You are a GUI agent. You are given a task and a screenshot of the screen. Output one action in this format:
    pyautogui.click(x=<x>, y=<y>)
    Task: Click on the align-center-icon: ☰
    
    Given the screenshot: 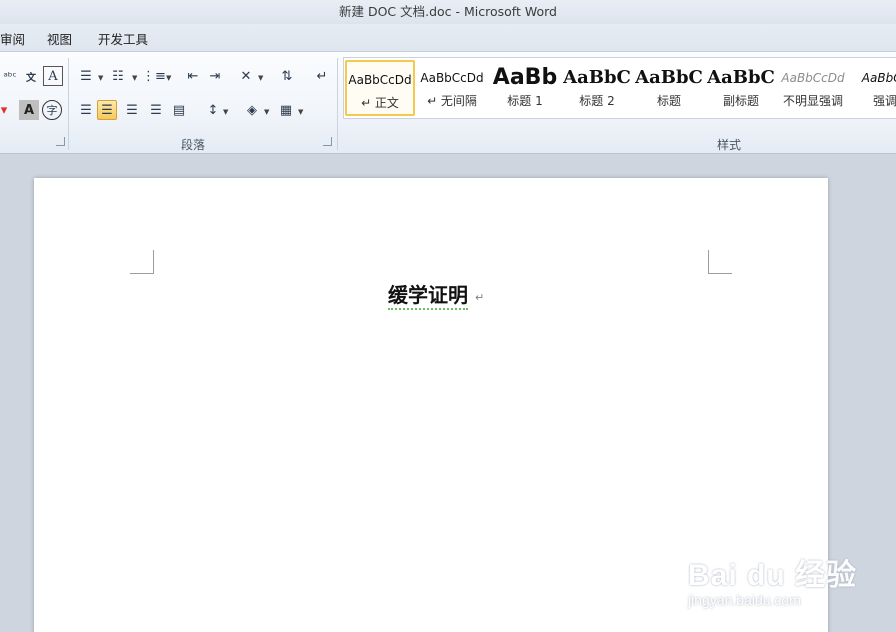 What is the action you would take?
    pyautogui.click(x=107, y=110)
    